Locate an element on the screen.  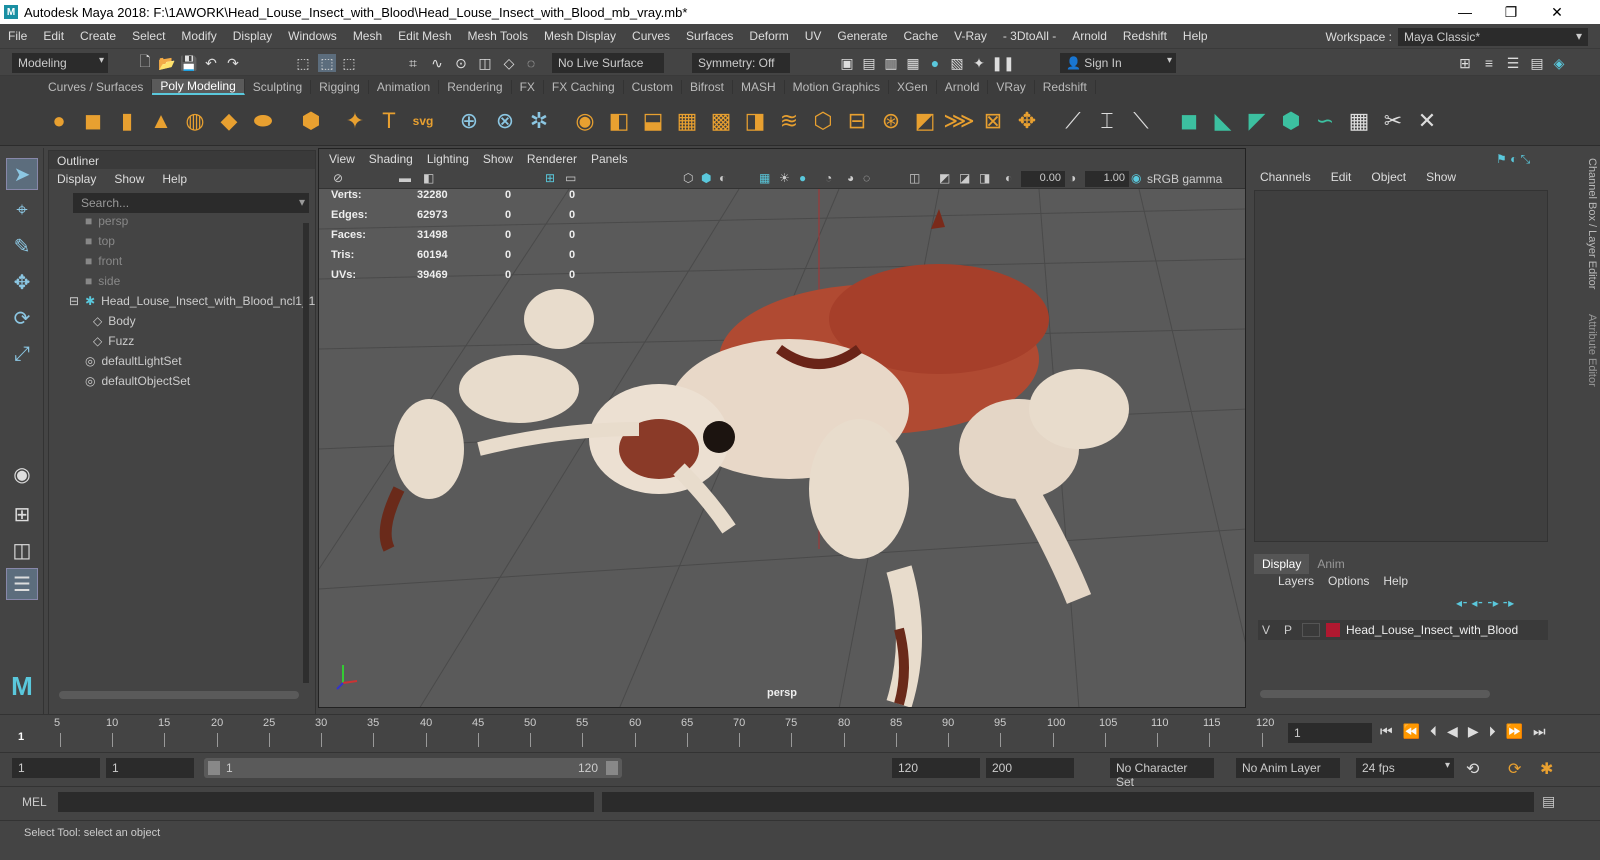
tool-settings-icon: ☰ is located at coordinates (1513, 63).